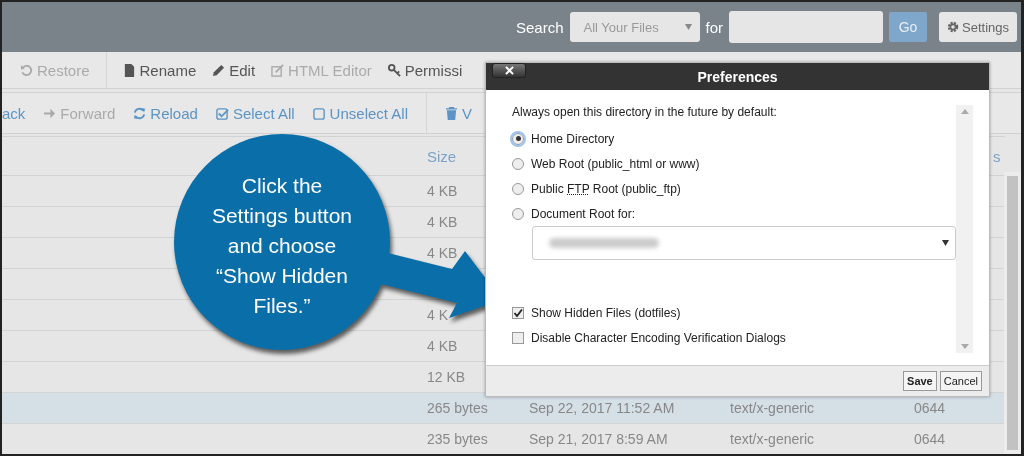 The image size is (1024, 456). I want to click on search-field, so click(806, 27).